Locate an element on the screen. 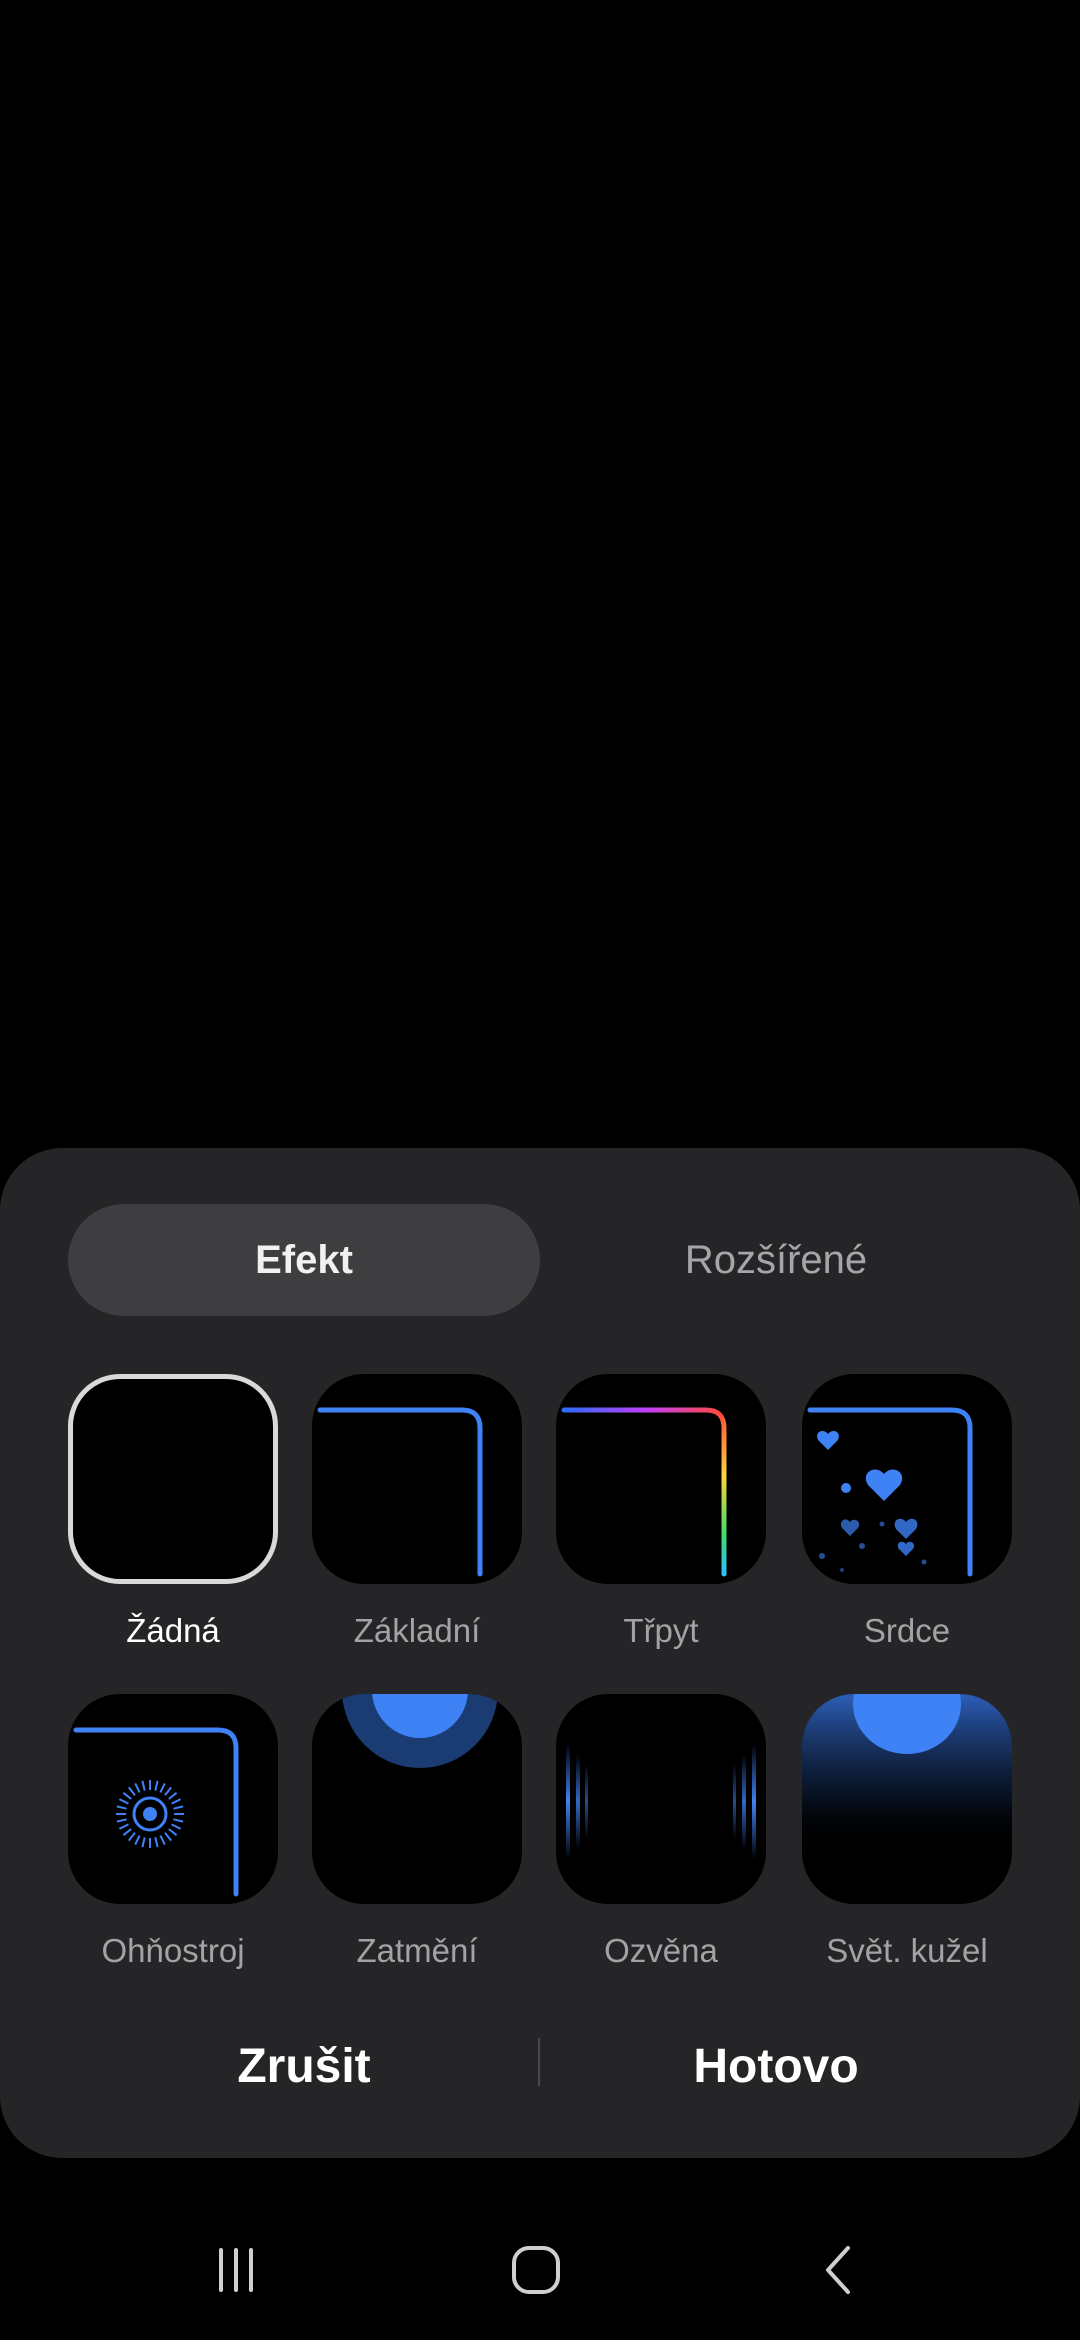 Image resolution: width=1080 pixels, height=2340 pixels. effect-option-echo: Ozvěna is located at coordinates (661, 1844).